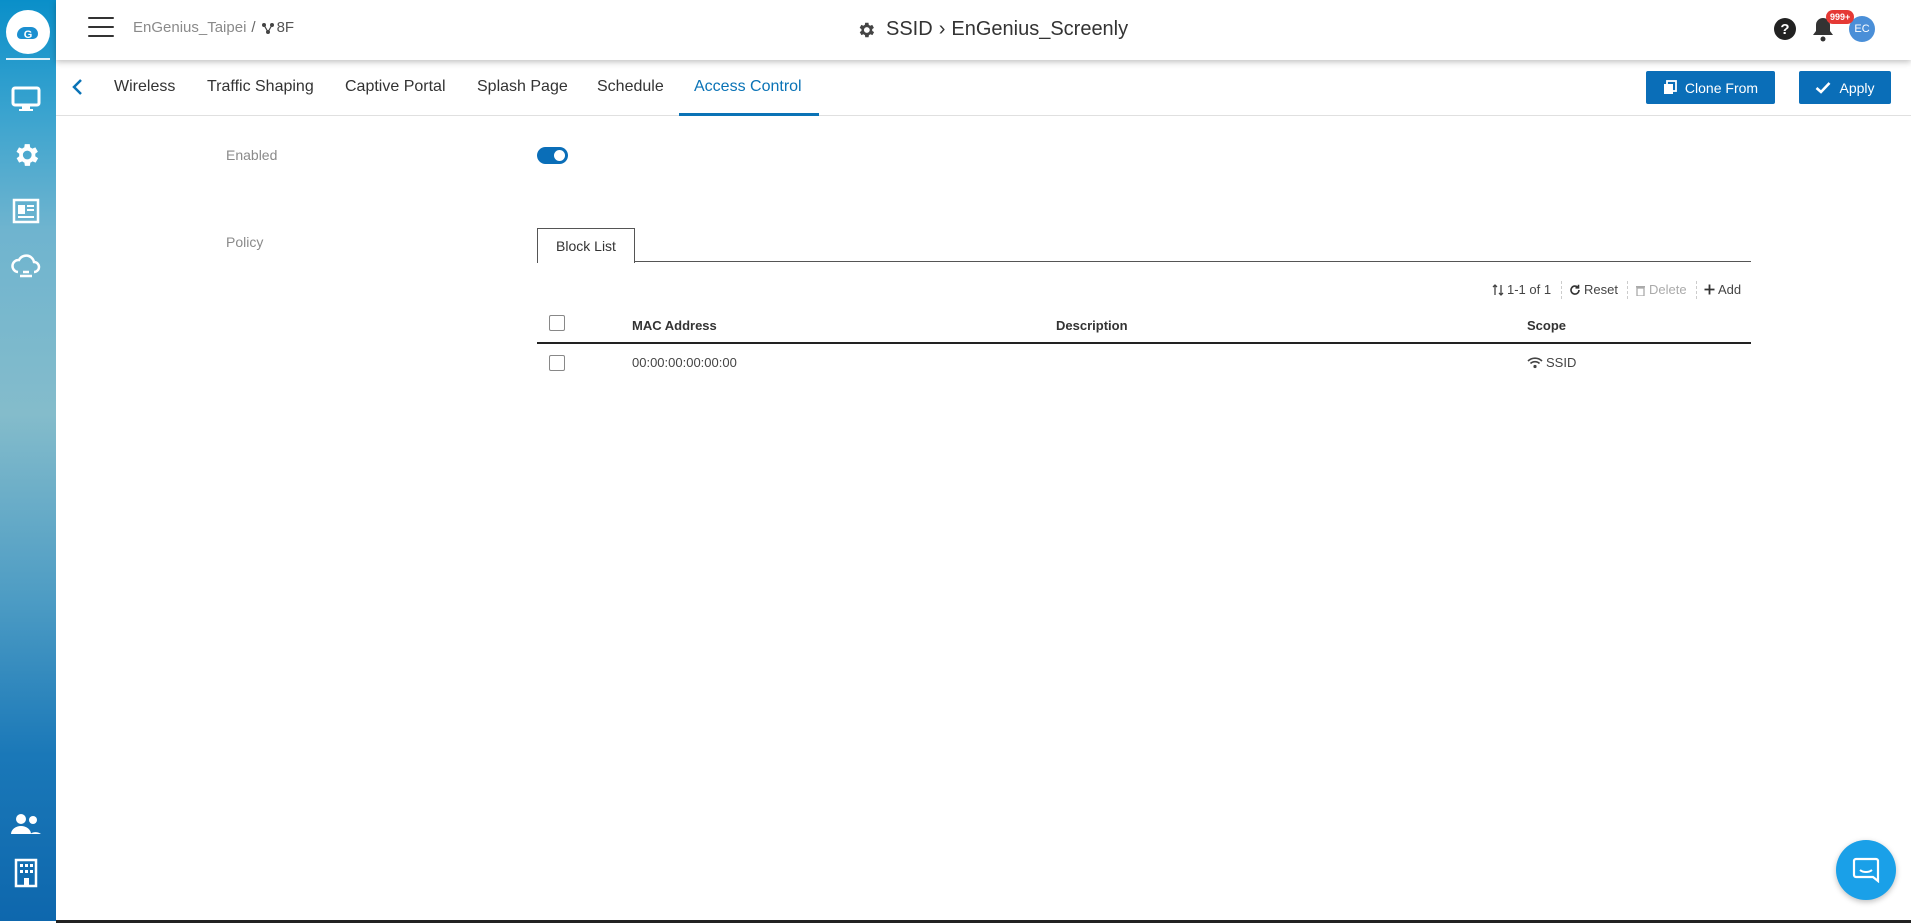 This screenshot has width=1911, height=923. I want to click on wifi-icon, so click(1535, 362).